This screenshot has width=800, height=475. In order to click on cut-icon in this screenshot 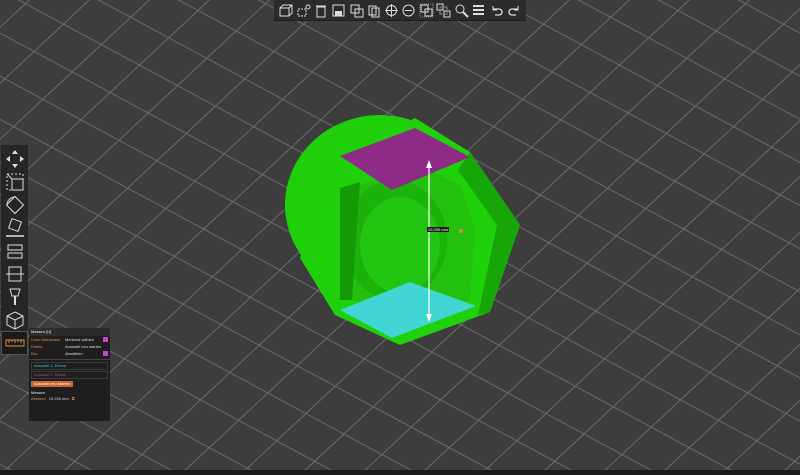, I will do `click(14, 274)`.